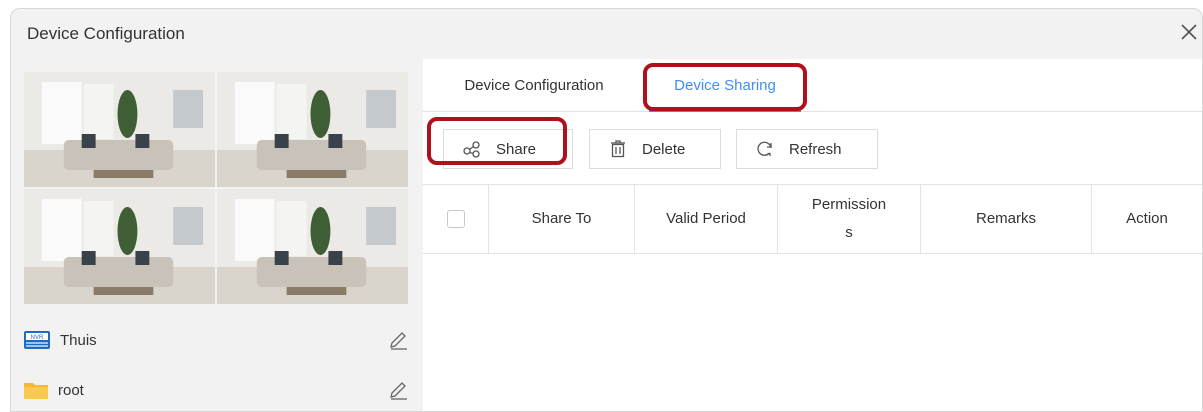  I want to click on device-label: root, so click(71, 390).